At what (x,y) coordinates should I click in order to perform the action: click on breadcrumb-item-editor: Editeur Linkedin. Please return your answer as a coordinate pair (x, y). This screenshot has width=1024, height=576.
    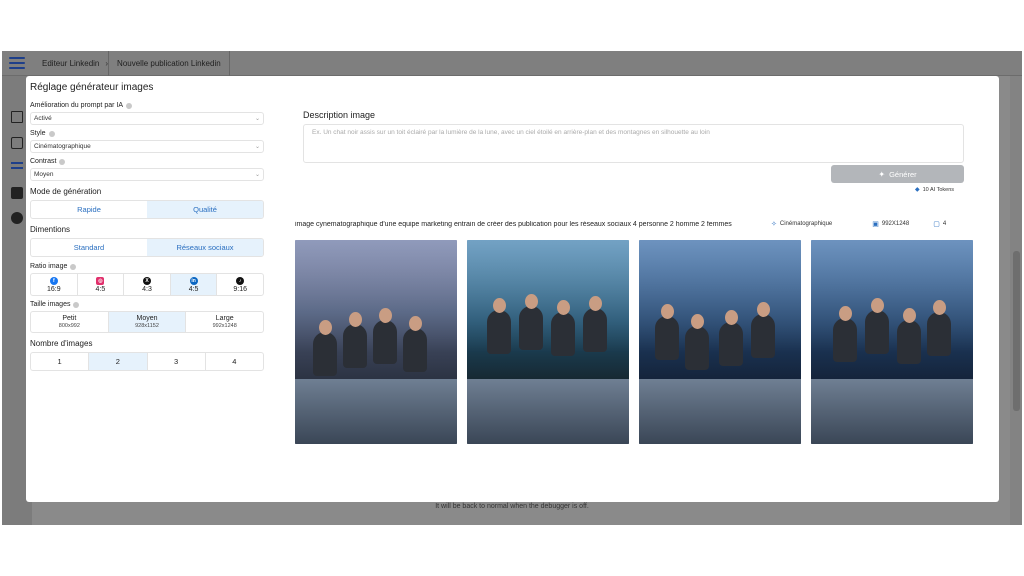
    Looking at the image, I should click on (70, 63).